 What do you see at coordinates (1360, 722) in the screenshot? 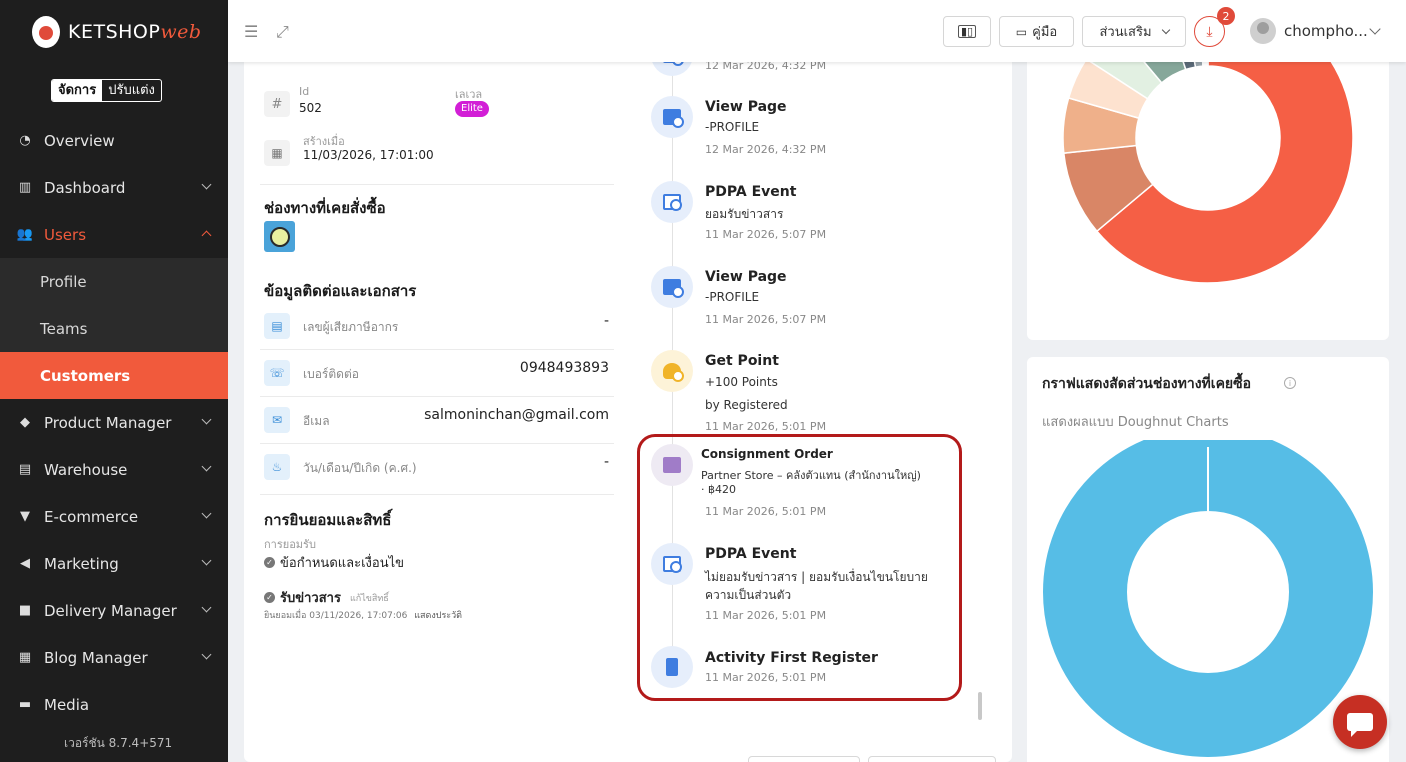
I see `chat-button` at bounding box center [1360, 722].